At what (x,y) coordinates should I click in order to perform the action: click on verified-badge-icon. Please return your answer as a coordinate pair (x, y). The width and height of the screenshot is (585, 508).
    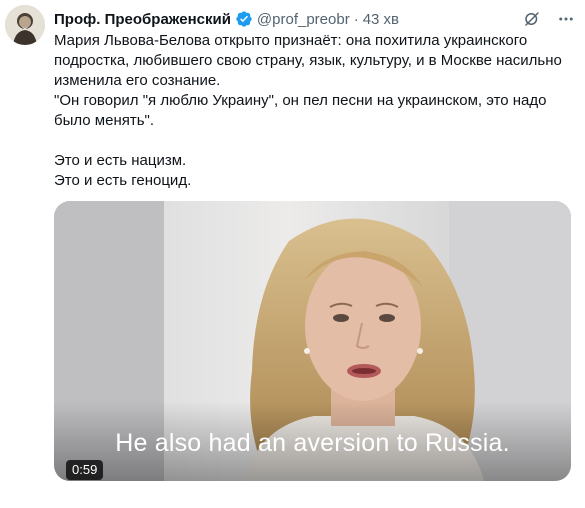
    Looking at the image, I should click on (244, 19).